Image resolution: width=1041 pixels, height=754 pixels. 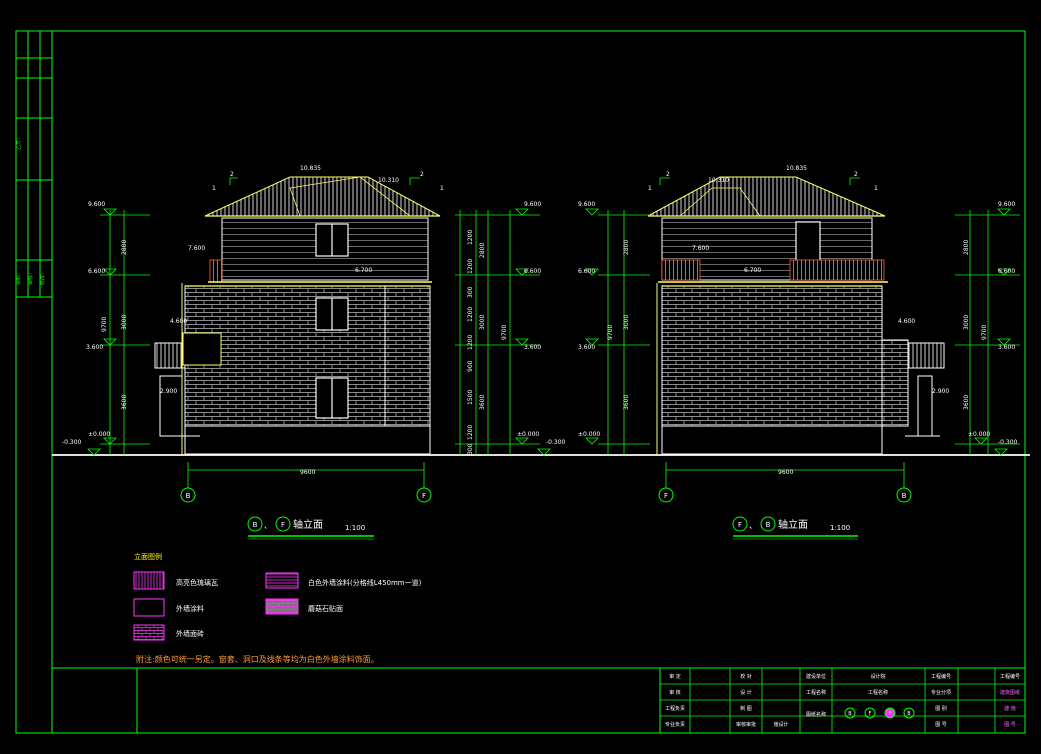 I want to click on tb-cell: 建施图纸, so click(x=1010, y=692).